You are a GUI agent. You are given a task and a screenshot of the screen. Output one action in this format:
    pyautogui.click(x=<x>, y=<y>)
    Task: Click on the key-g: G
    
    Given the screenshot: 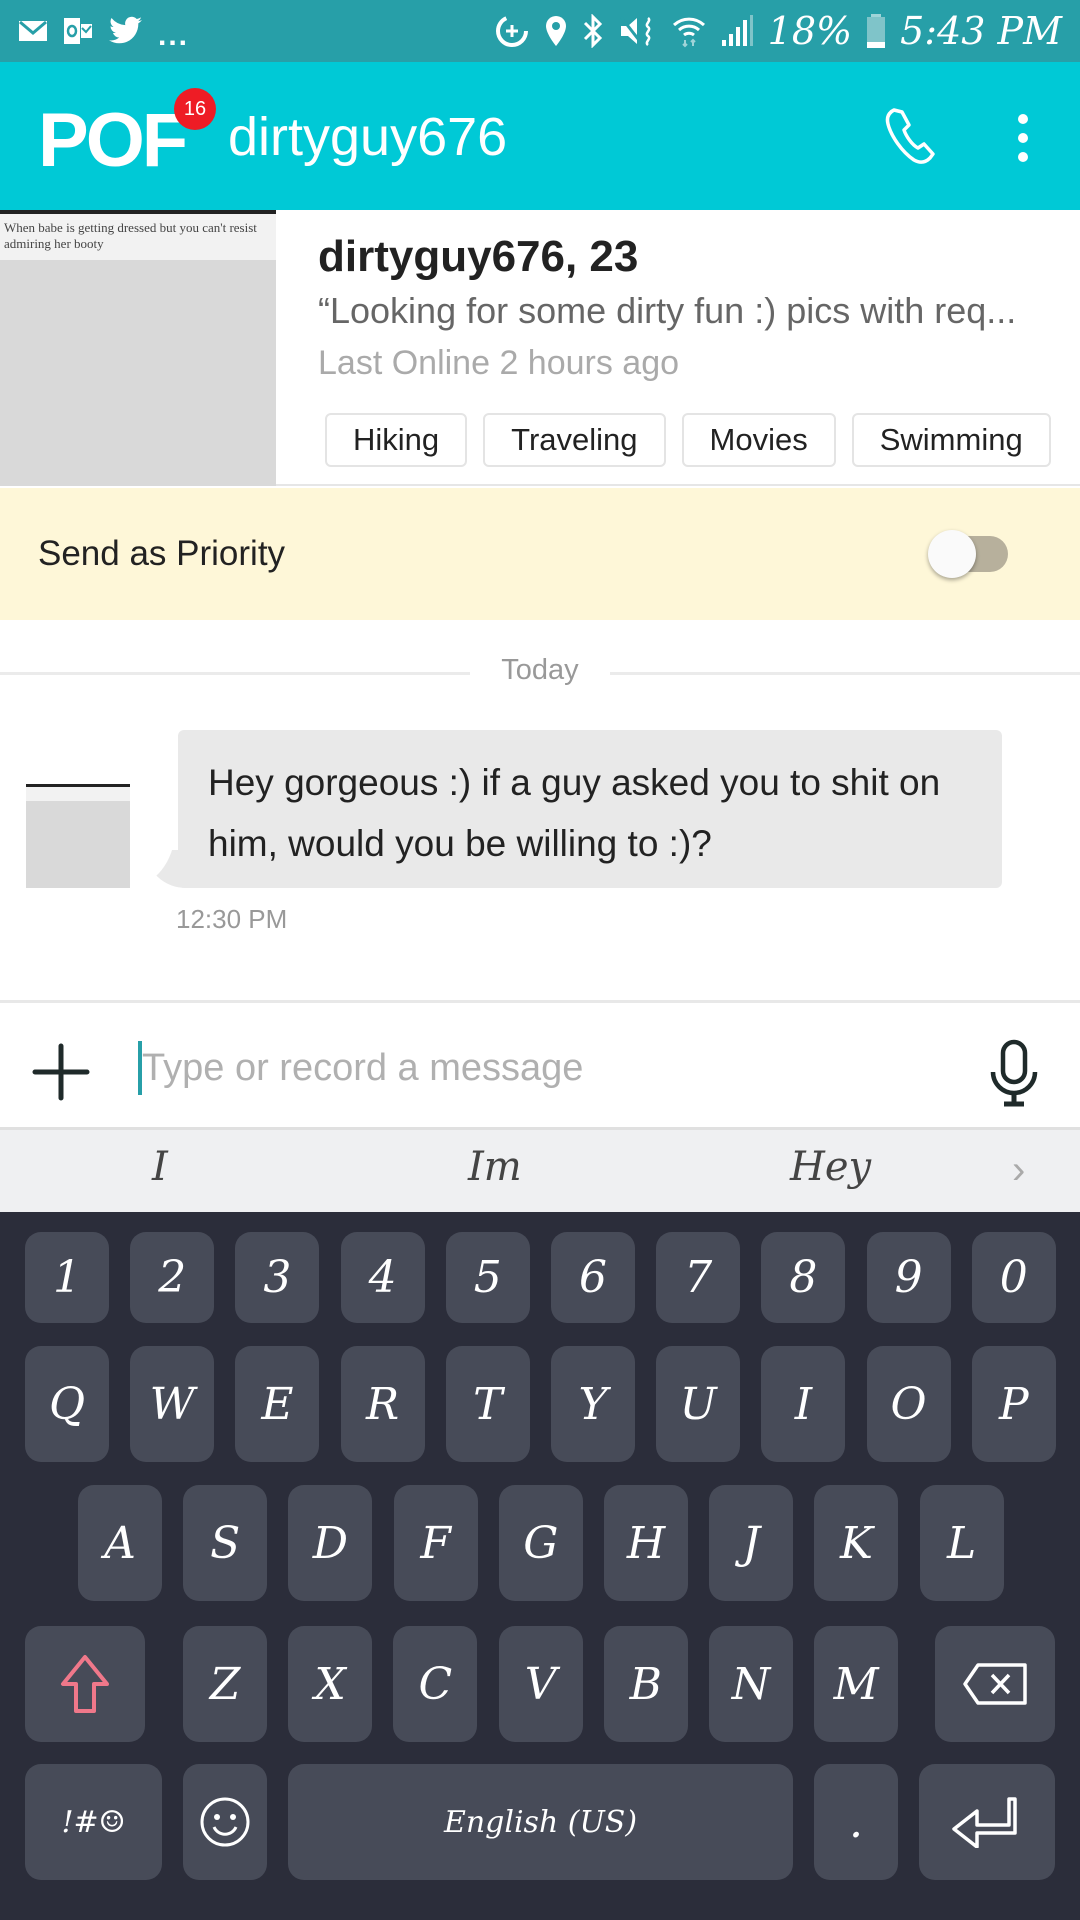 What is the action you would take?
    pyautogui.click(x=540, y=1543)
    